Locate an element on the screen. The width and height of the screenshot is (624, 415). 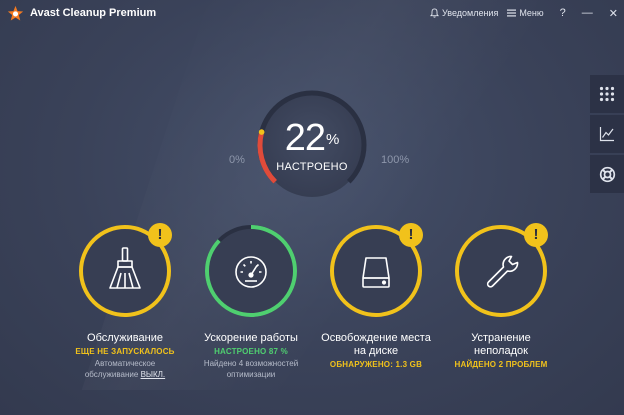
app-title: Avast Cleanup Premium is located at coordinates (93, 13).